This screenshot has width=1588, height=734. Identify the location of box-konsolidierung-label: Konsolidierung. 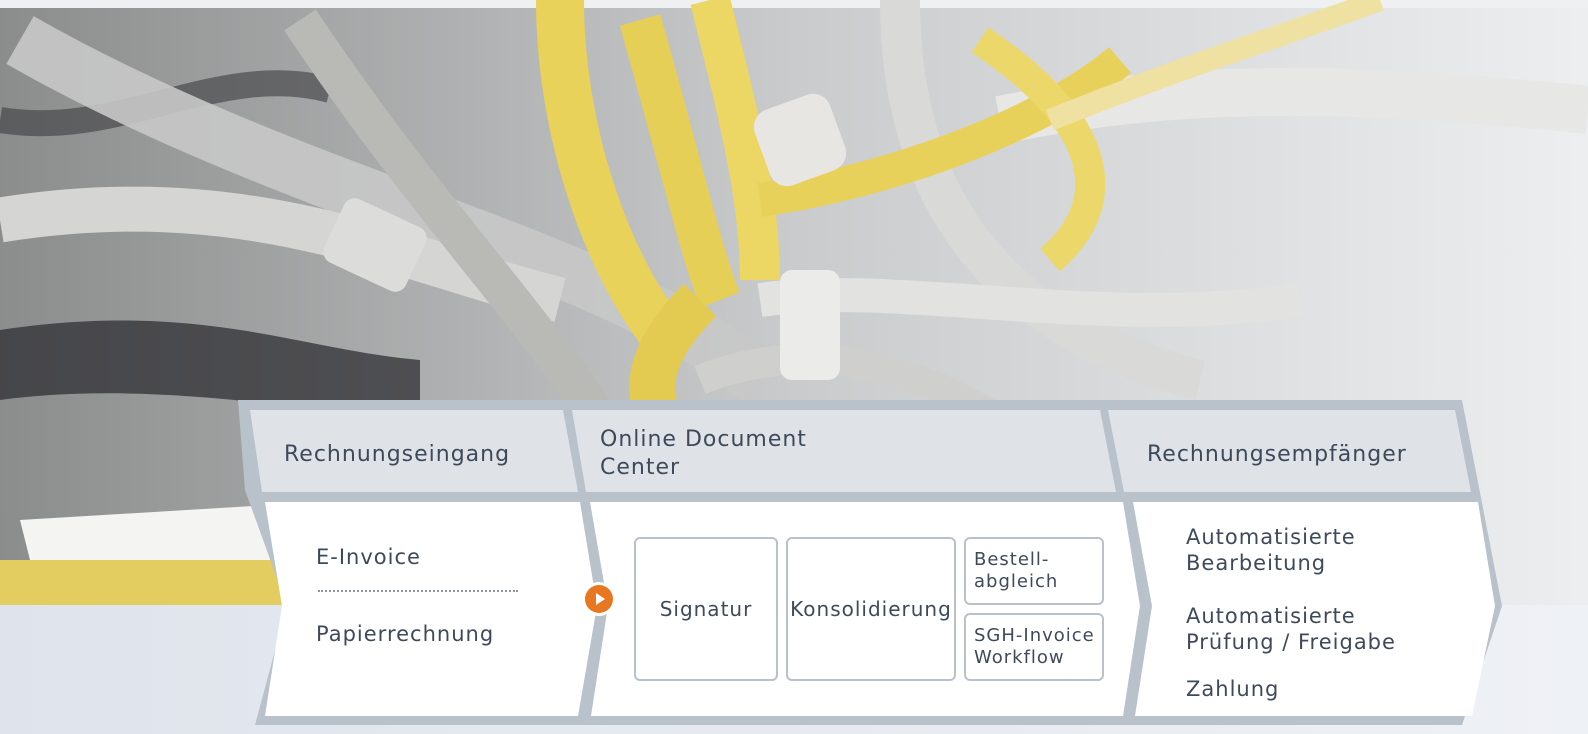
(871, 609).